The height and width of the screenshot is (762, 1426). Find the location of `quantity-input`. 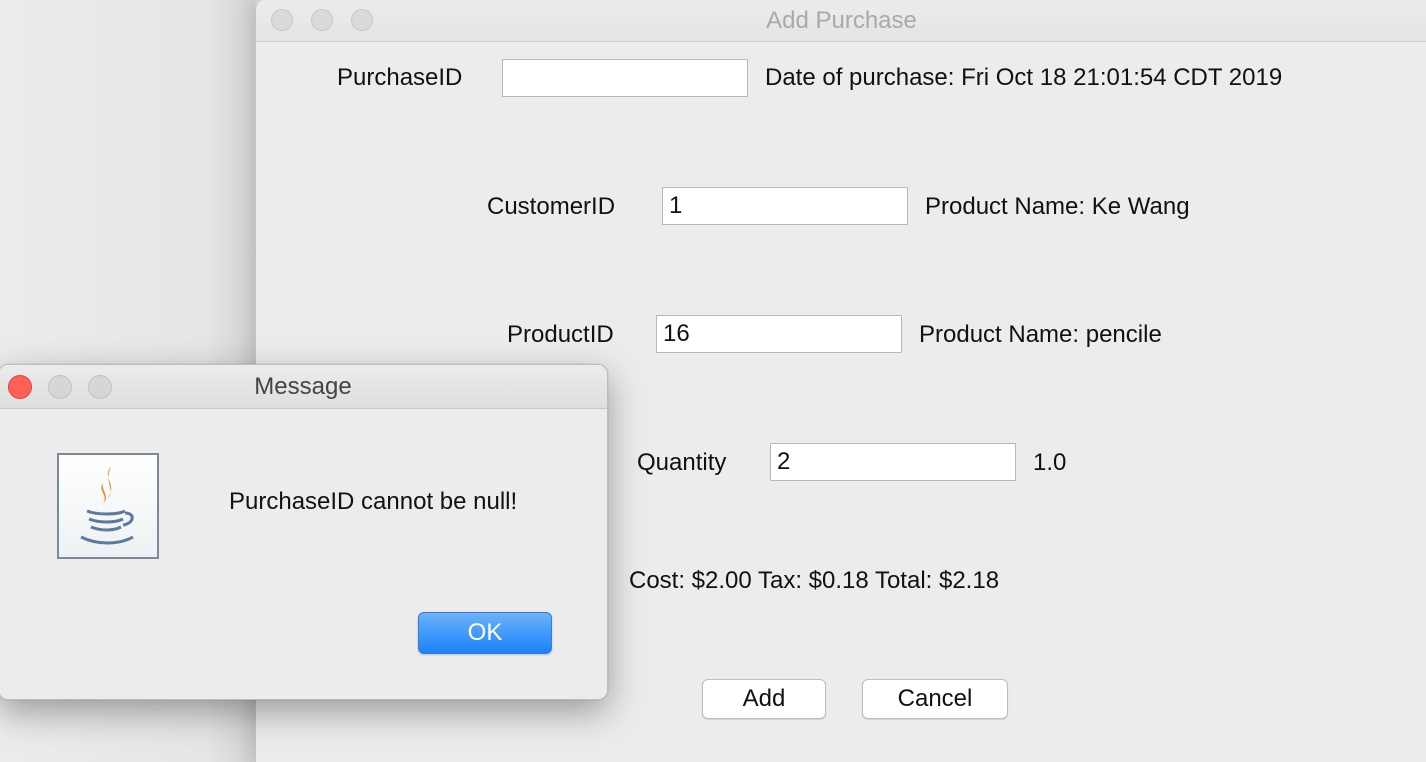

quantity-input is located at coordinates (893, 462).